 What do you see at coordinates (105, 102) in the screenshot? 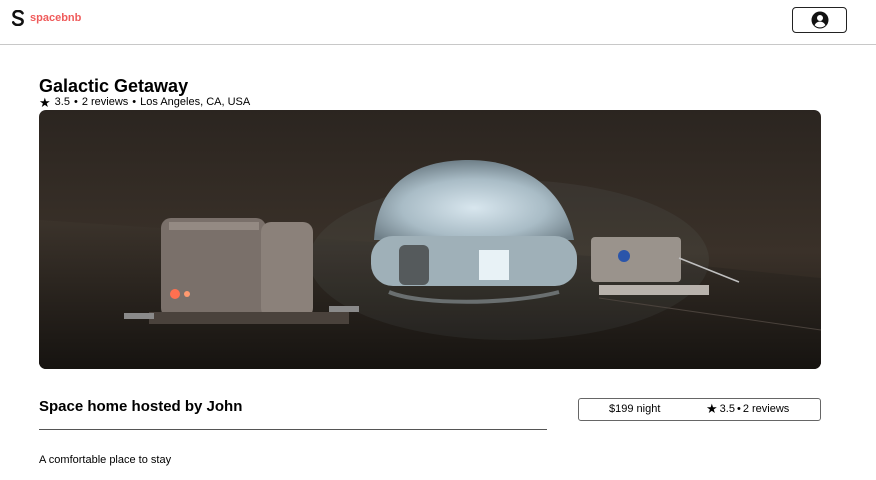
I see `reviews-link: 2 reviews` at bounding box center [105, 102].